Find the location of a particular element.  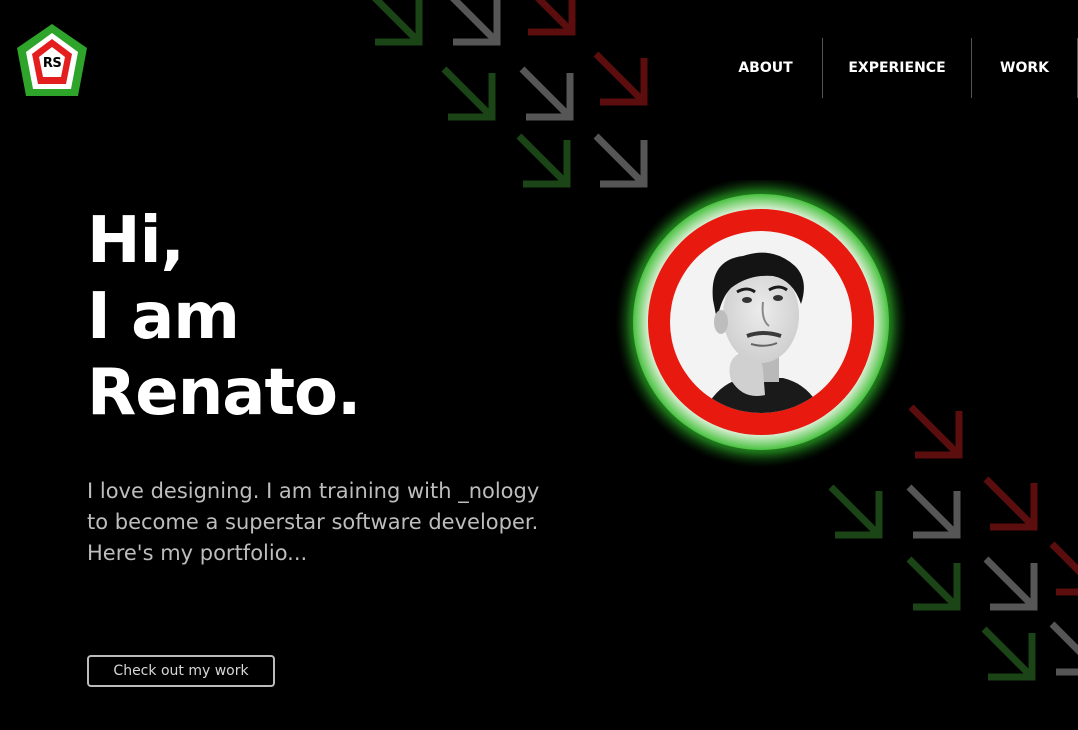

hero-title-line: Renato. is located at coordinates (224, 393).